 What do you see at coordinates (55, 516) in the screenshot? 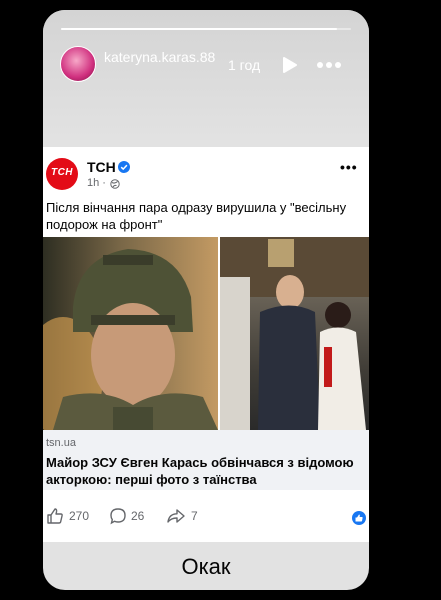
I see `thumbs-up-icon` at bounding box center [55, 516].